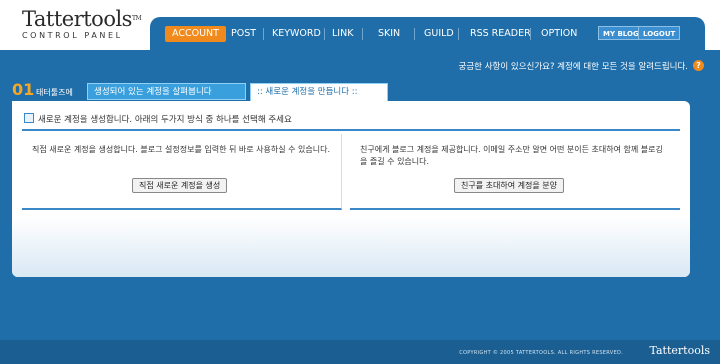  Describe the element at coordinates (165, 120) in the screenshot. I see `notice-text: 새로운 계정을 생성합니다. 아래의 두가지 방식 중 하나를 선택해 주세요` at that location.